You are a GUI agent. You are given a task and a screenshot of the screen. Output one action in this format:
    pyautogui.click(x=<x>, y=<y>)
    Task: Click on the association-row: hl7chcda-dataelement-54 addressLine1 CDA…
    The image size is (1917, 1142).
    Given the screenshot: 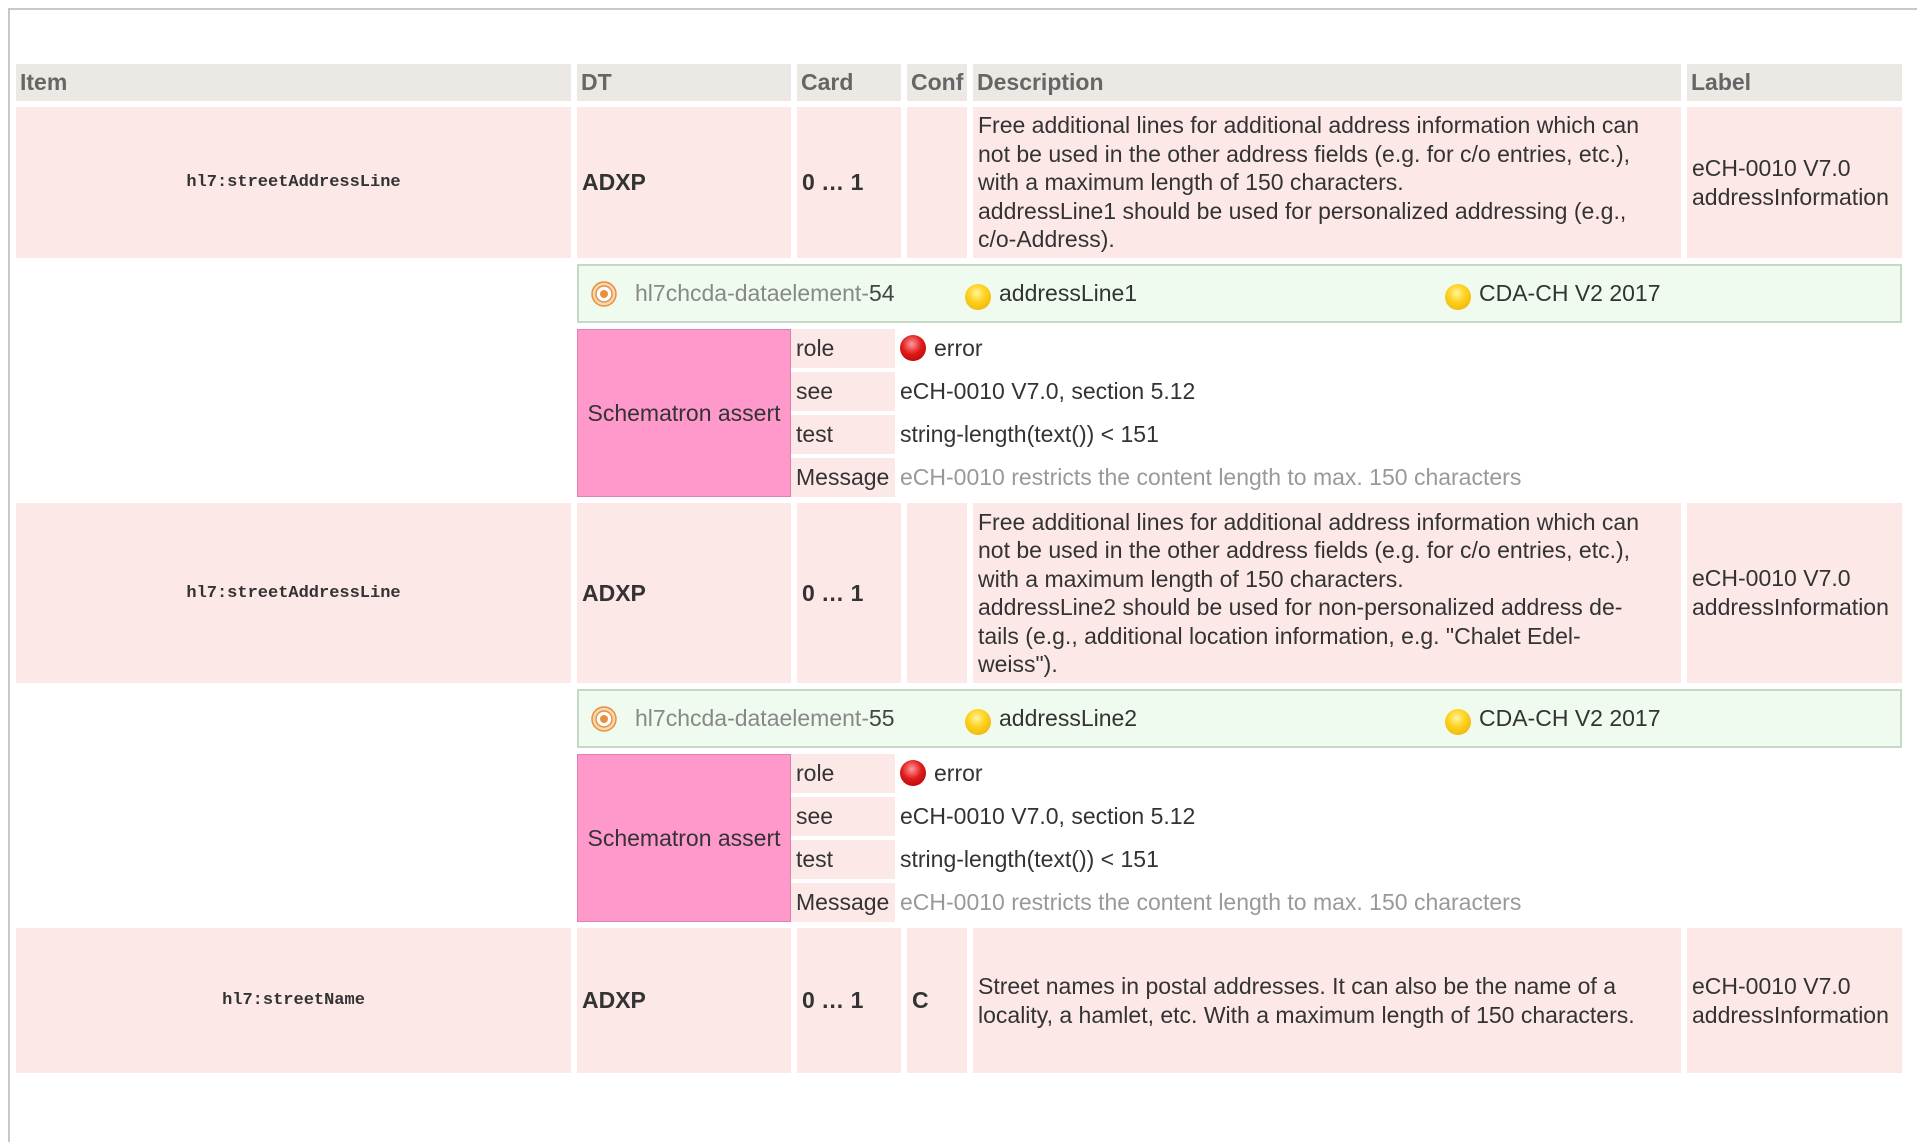 What is the action you would take?
    pyautogui.click(x=959, y=293)
    